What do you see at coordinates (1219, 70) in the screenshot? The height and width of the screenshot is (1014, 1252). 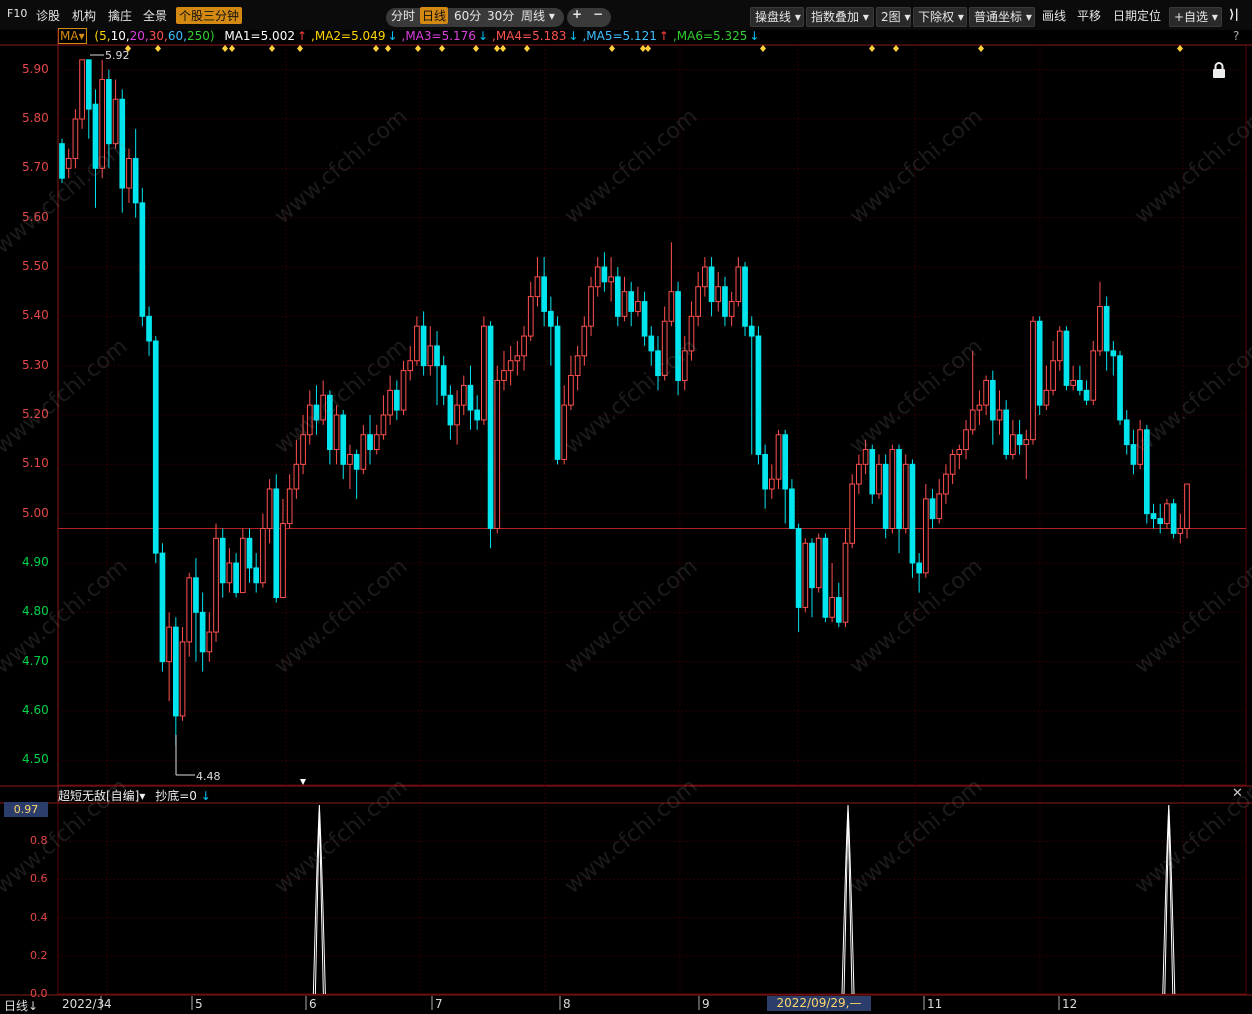 I see `lock-icon` at bounding box center [1219, 70].